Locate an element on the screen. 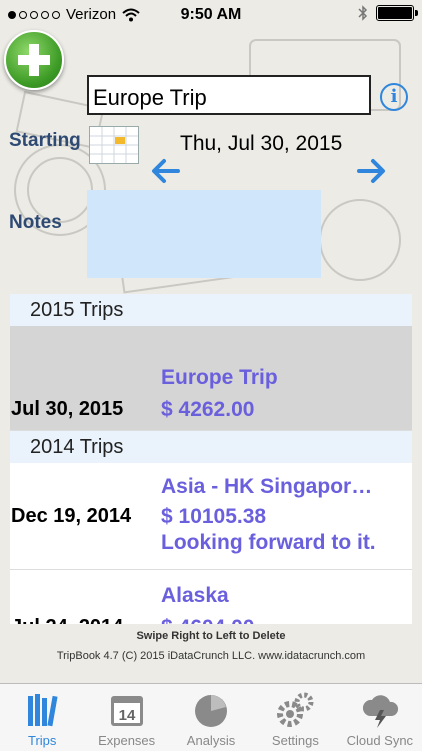  tab-settings: Settings is located at coordinates (295, 717).